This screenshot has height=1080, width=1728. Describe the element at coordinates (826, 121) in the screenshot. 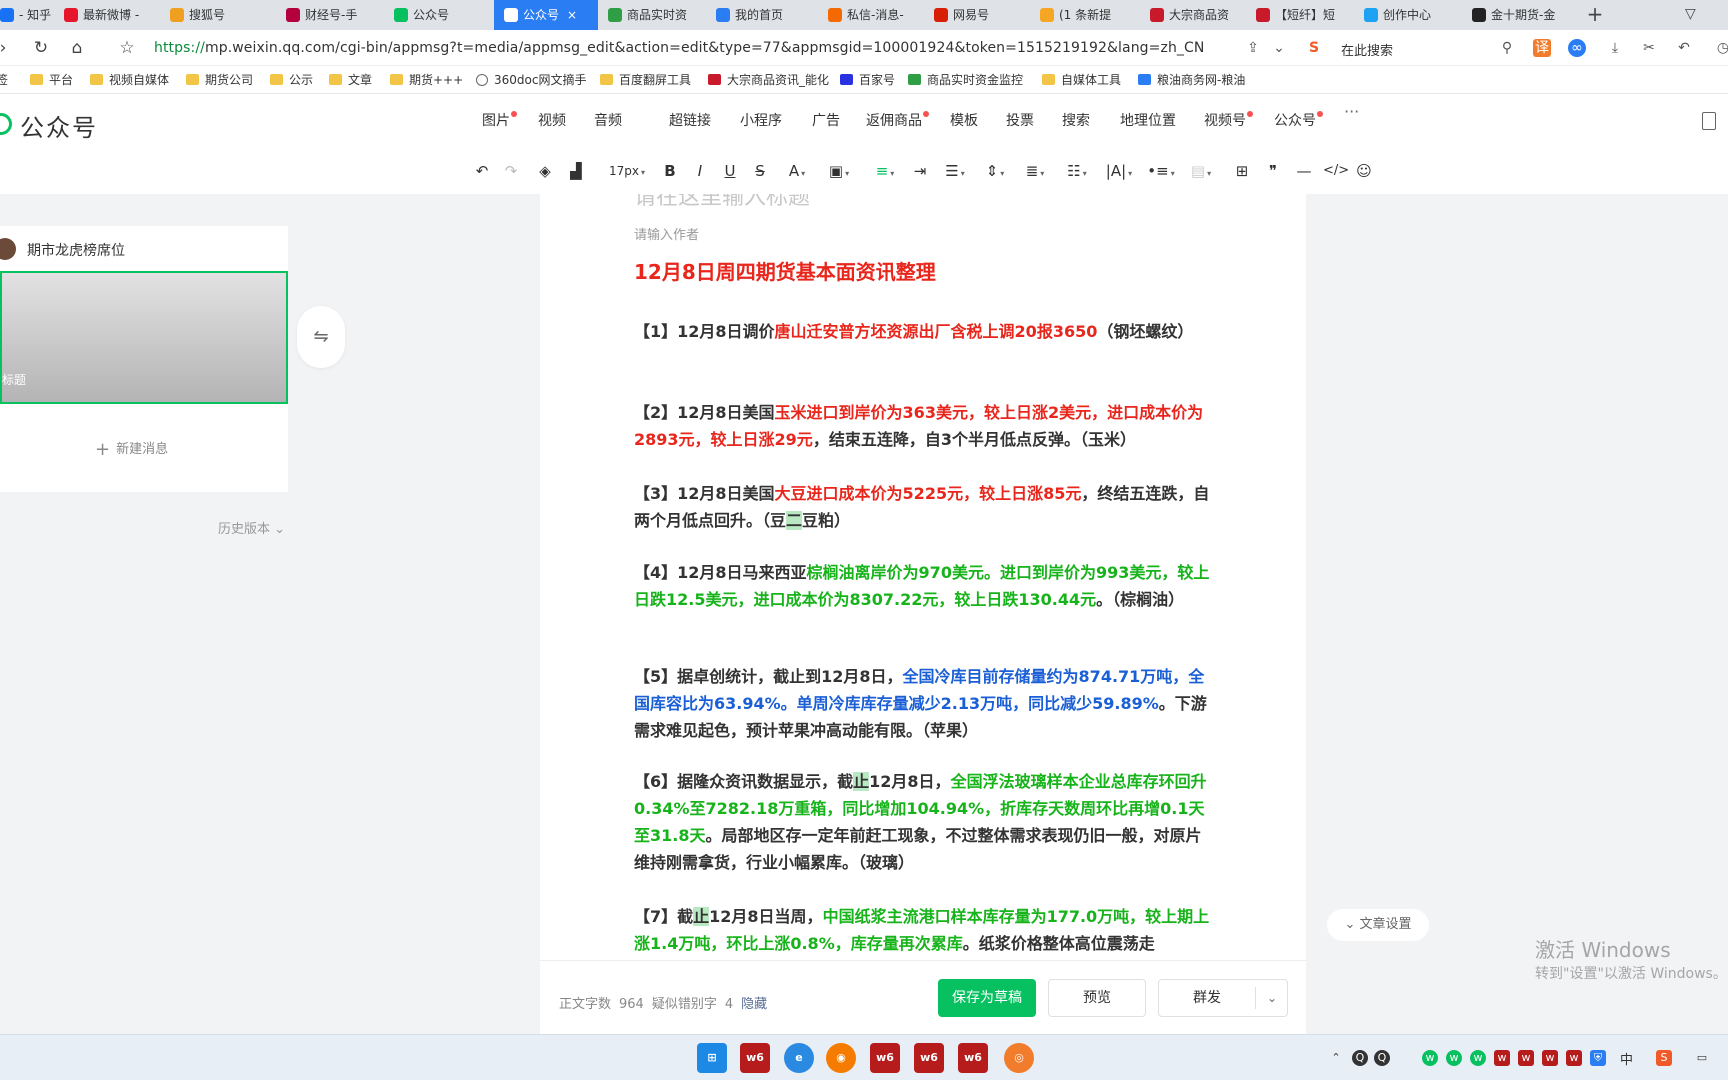

I see `insert-ad: 广告` at that location.